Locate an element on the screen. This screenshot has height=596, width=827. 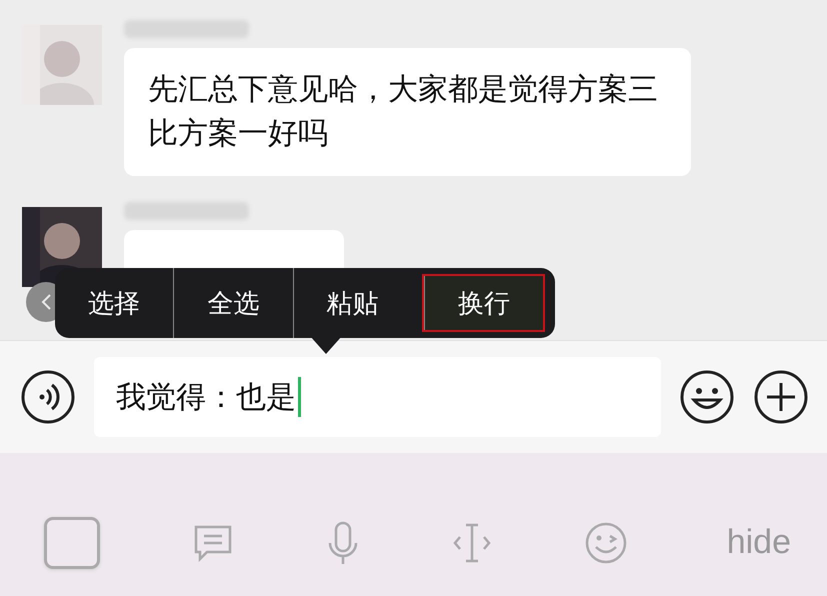
square-key is located at coordinates (72, 542).